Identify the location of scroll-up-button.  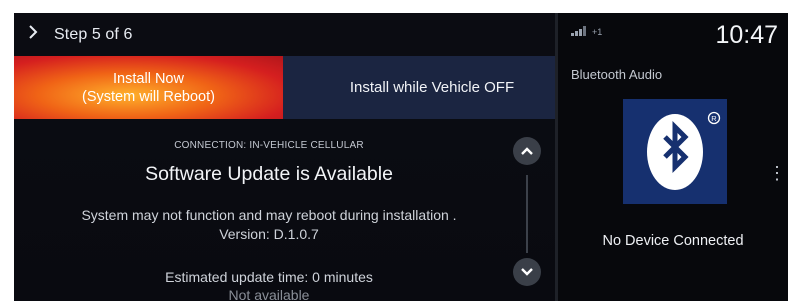
(527, 151).